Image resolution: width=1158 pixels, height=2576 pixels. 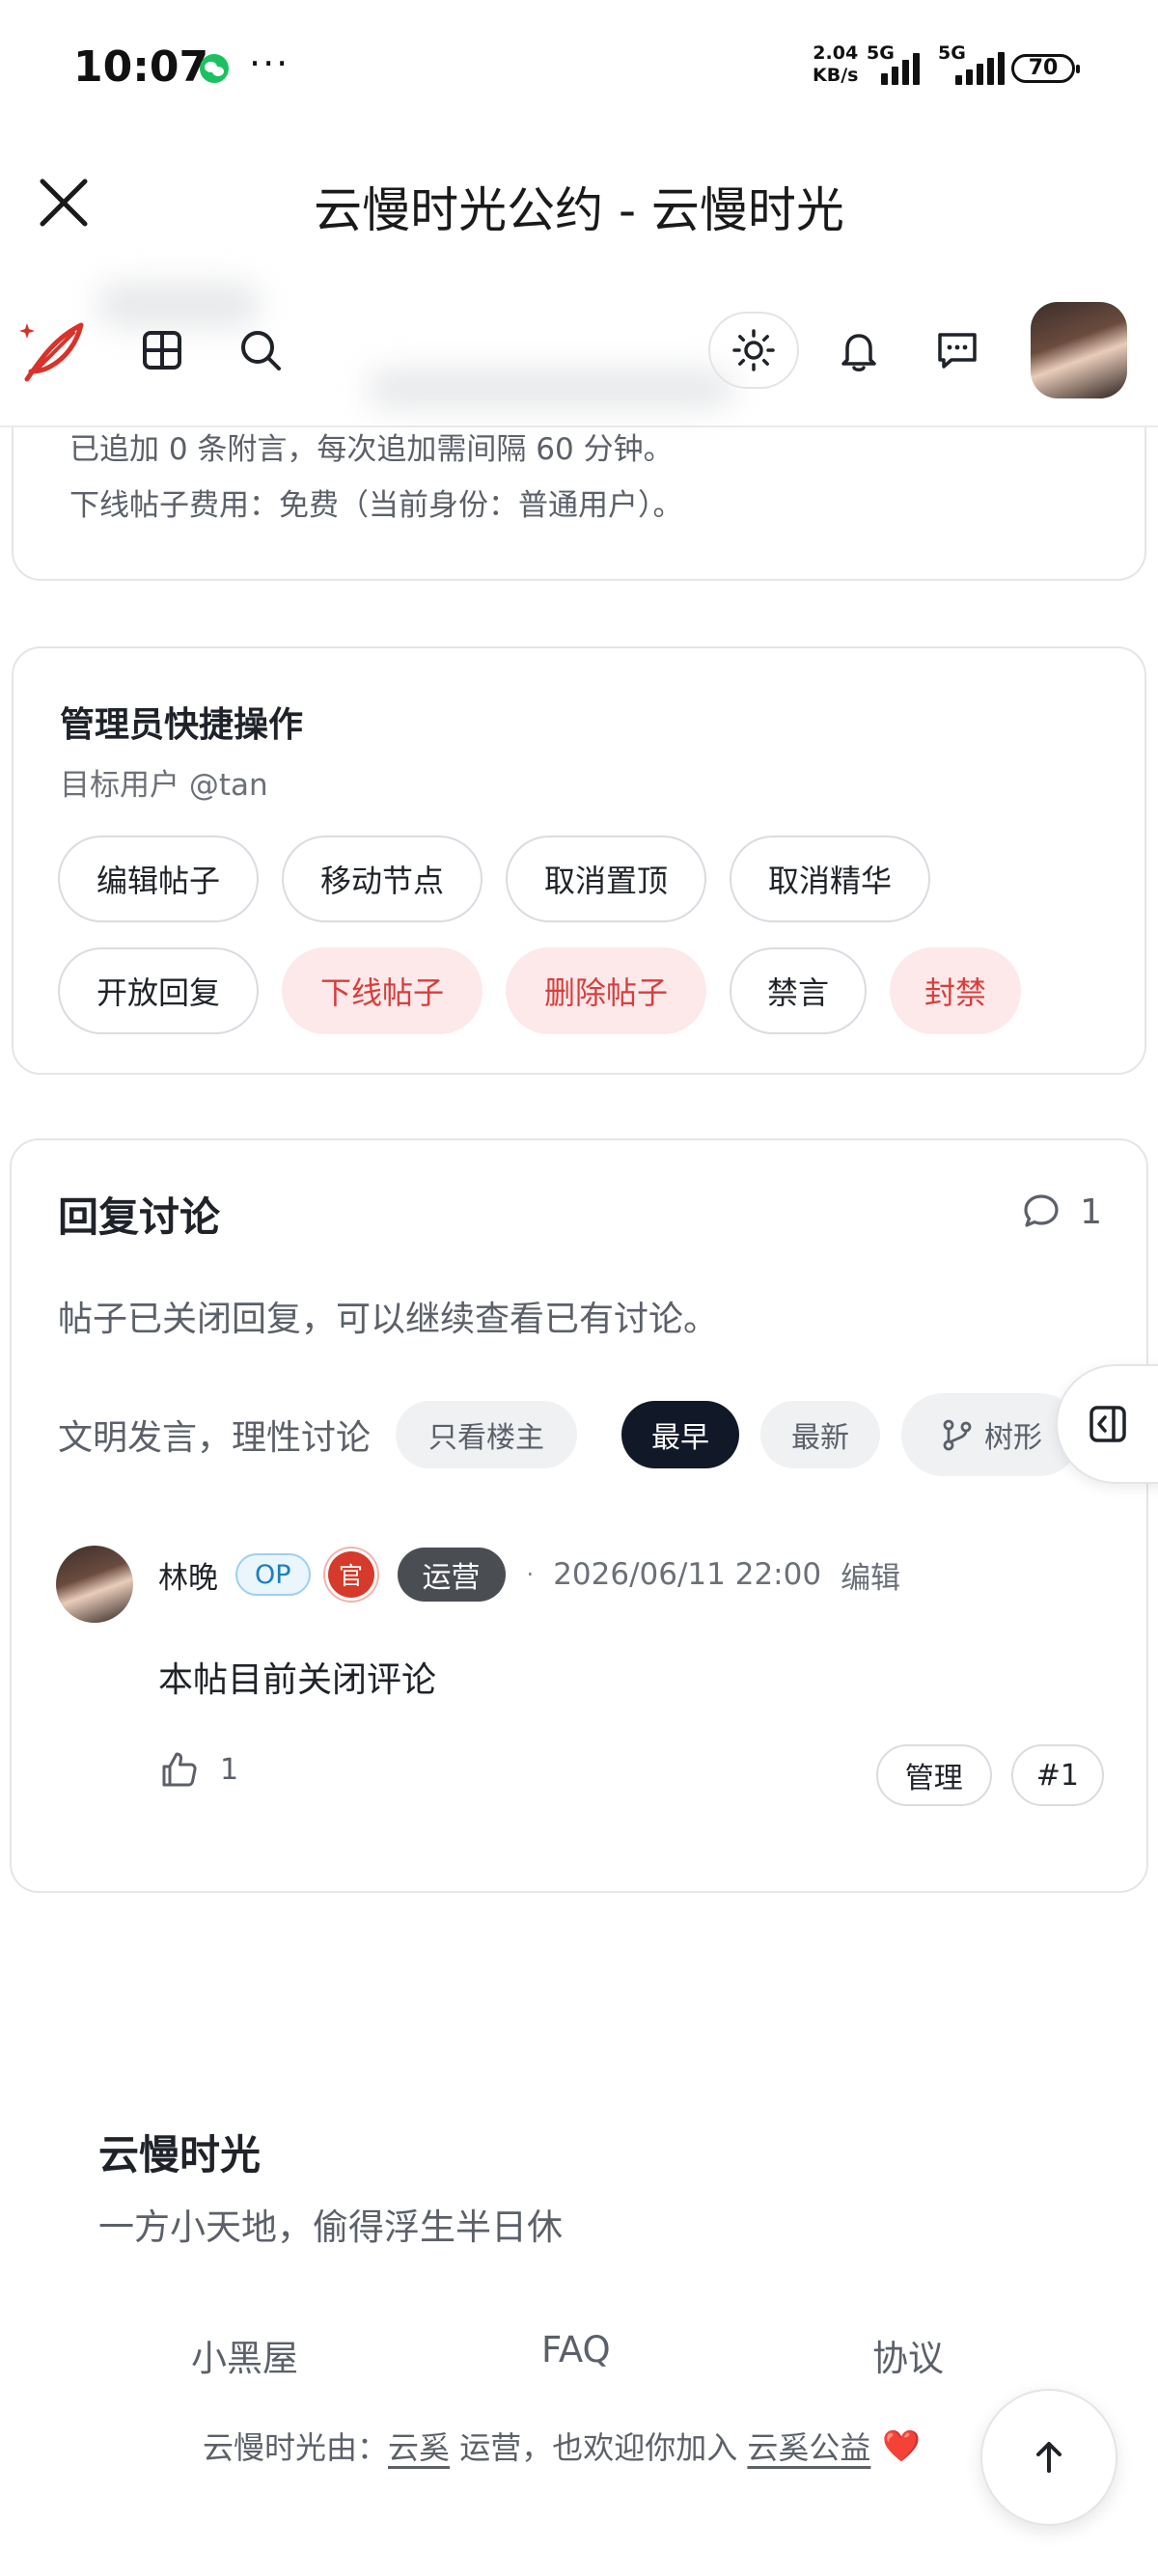 What do you see at coordinates (229, 1770) in the screenshot?
I see `like-count: 1` at bounding box center [229, 1770].